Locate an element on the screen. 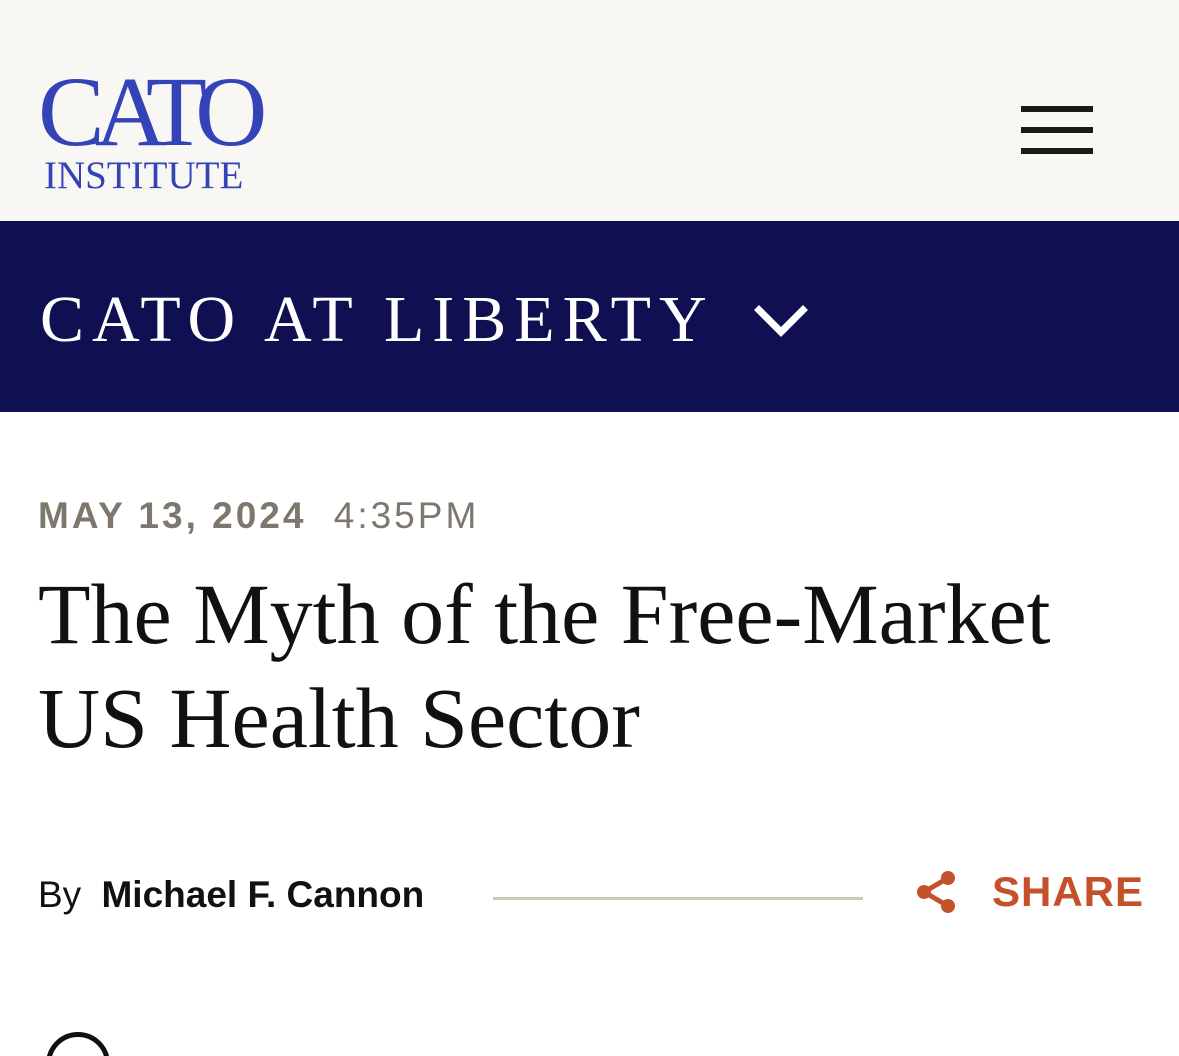 This screenshot has height=1056, width=1179. byline-prefix: By is located at coordinates (60, 894).